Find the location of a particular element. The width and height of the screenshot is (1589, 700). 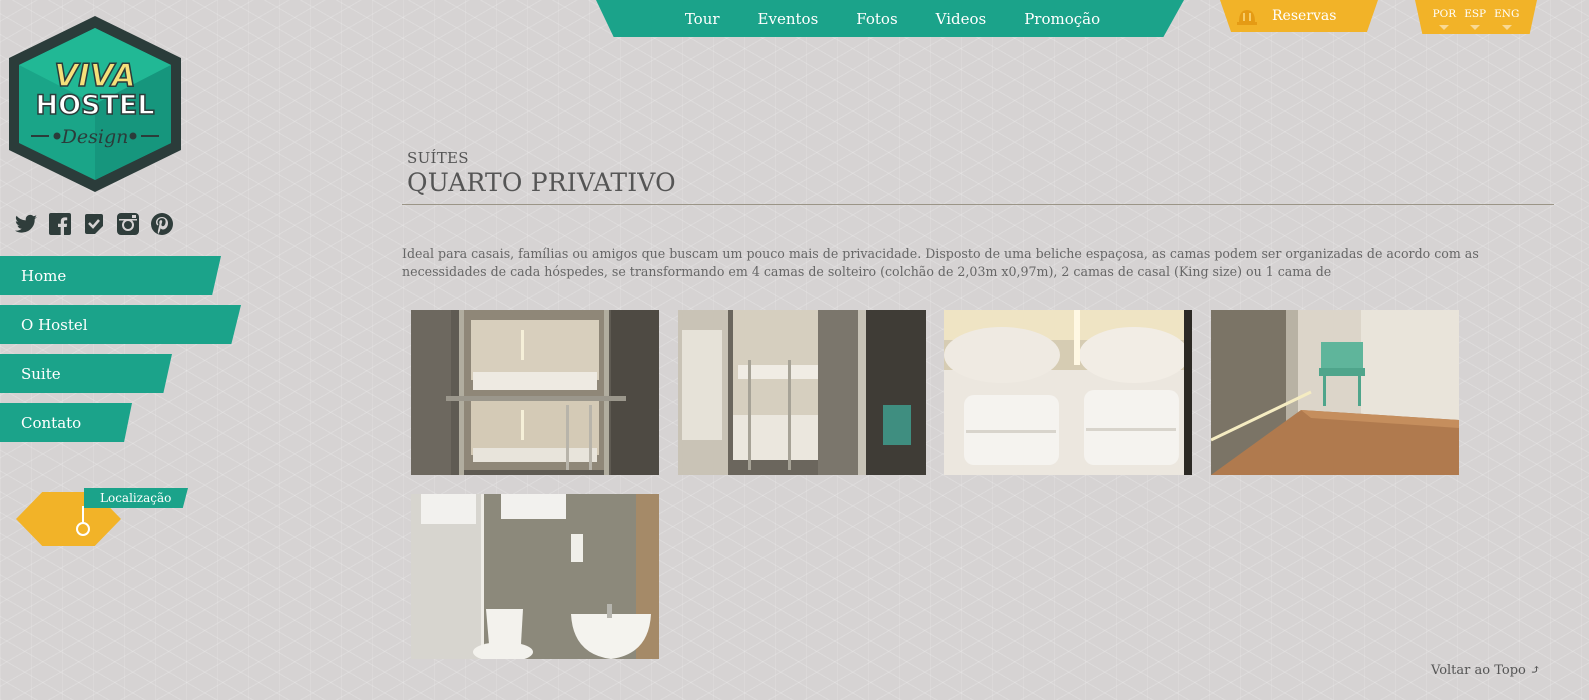

nav-promocao: Promoção is located at coordinates (1062, 19).